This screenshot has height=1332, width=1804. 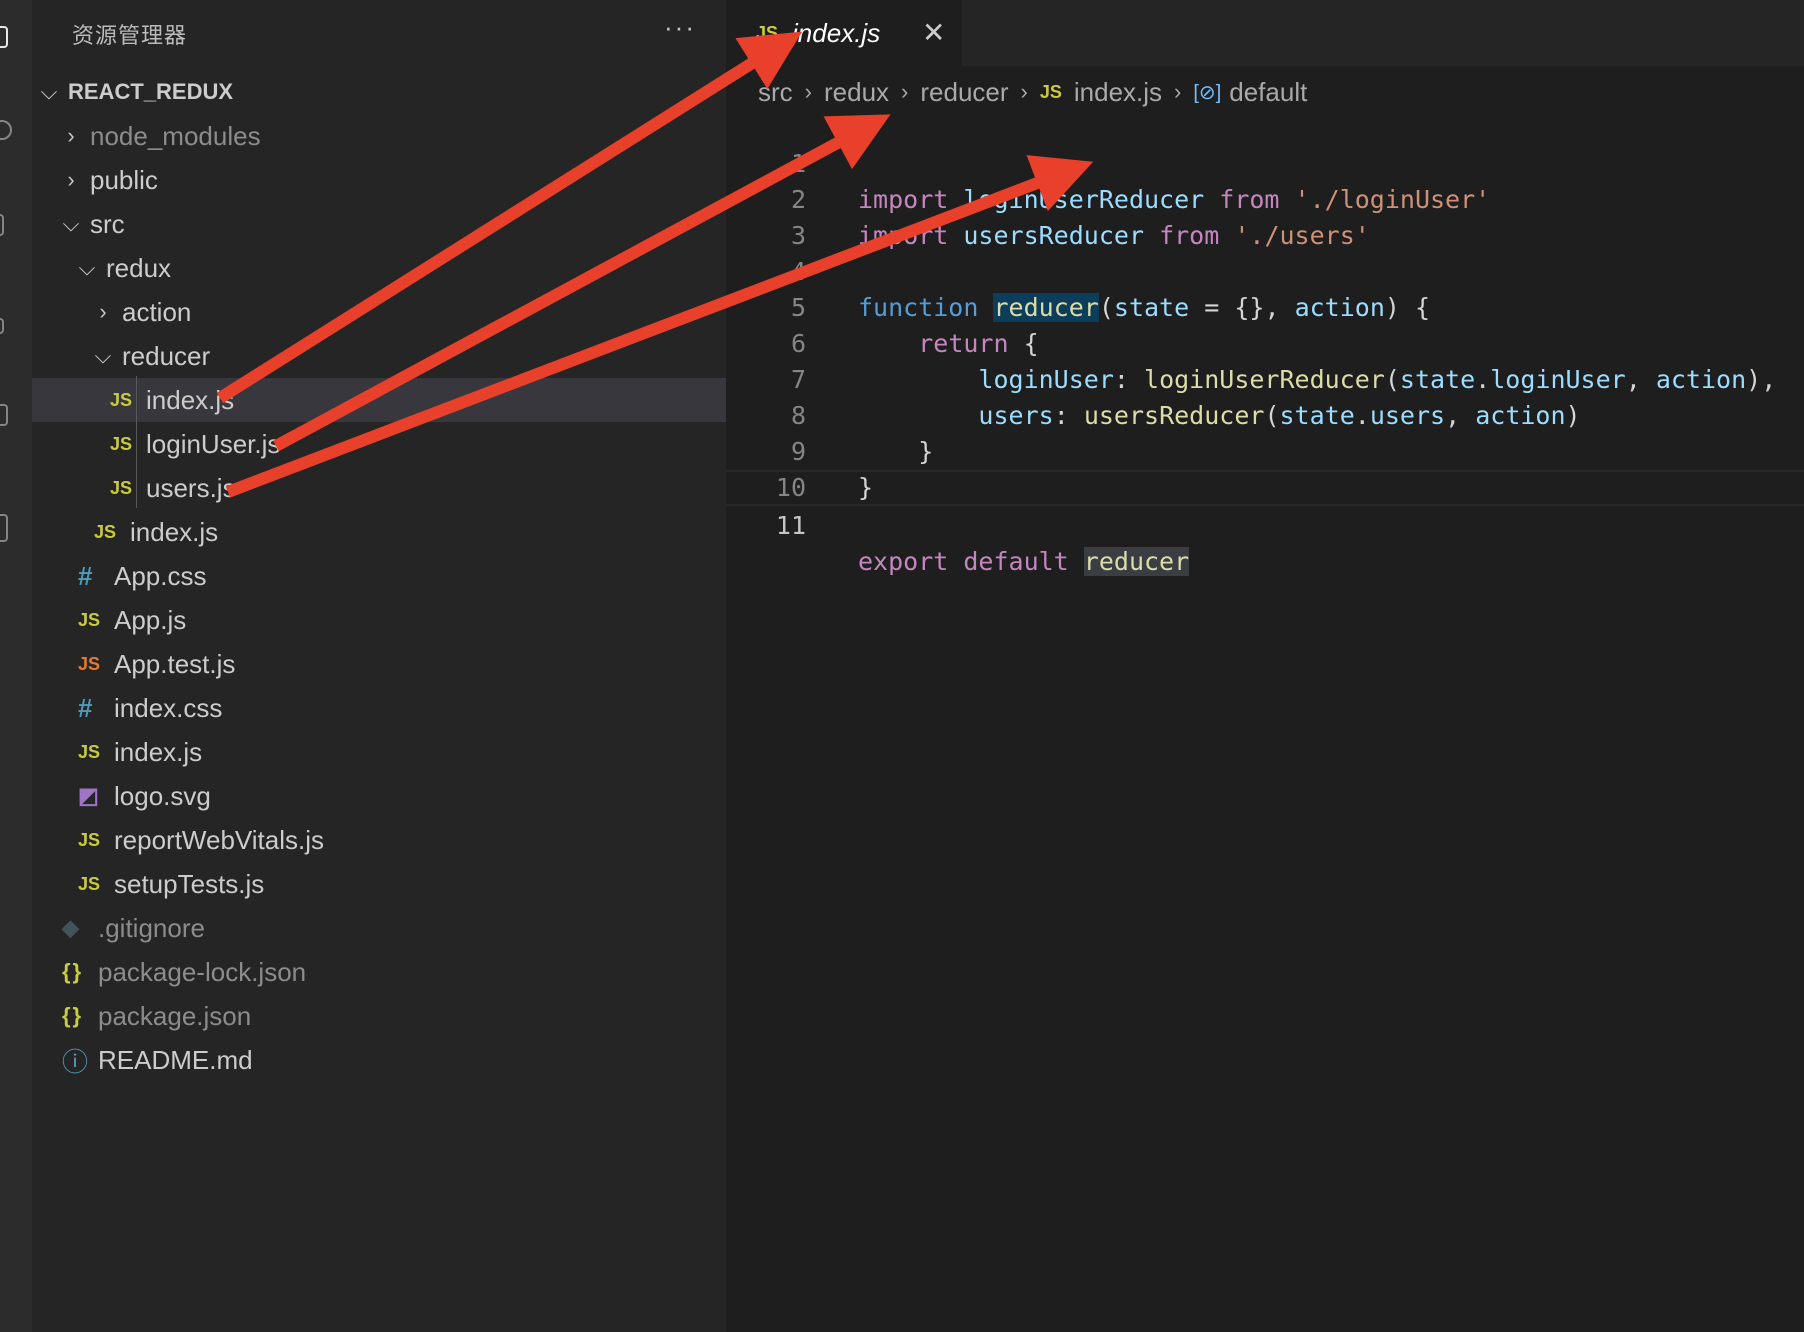 I want to click on file-item: ⓘ README.md, so click(x=379, y=1060).